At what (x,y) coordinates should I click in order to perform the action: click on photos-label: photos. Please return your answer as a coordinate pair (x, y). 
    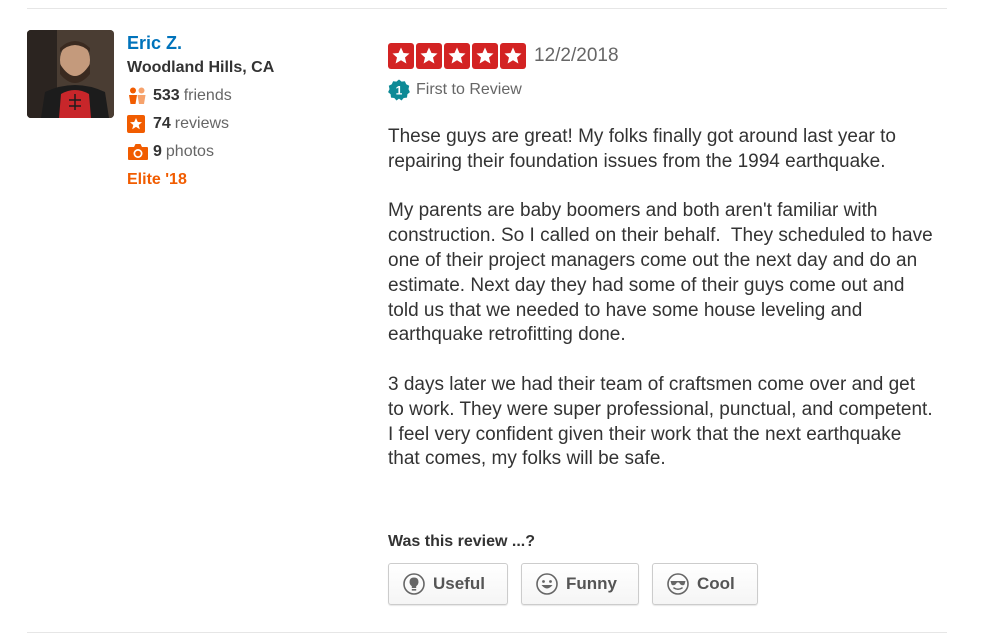
    Looking at the image, I should click on (189, 151).